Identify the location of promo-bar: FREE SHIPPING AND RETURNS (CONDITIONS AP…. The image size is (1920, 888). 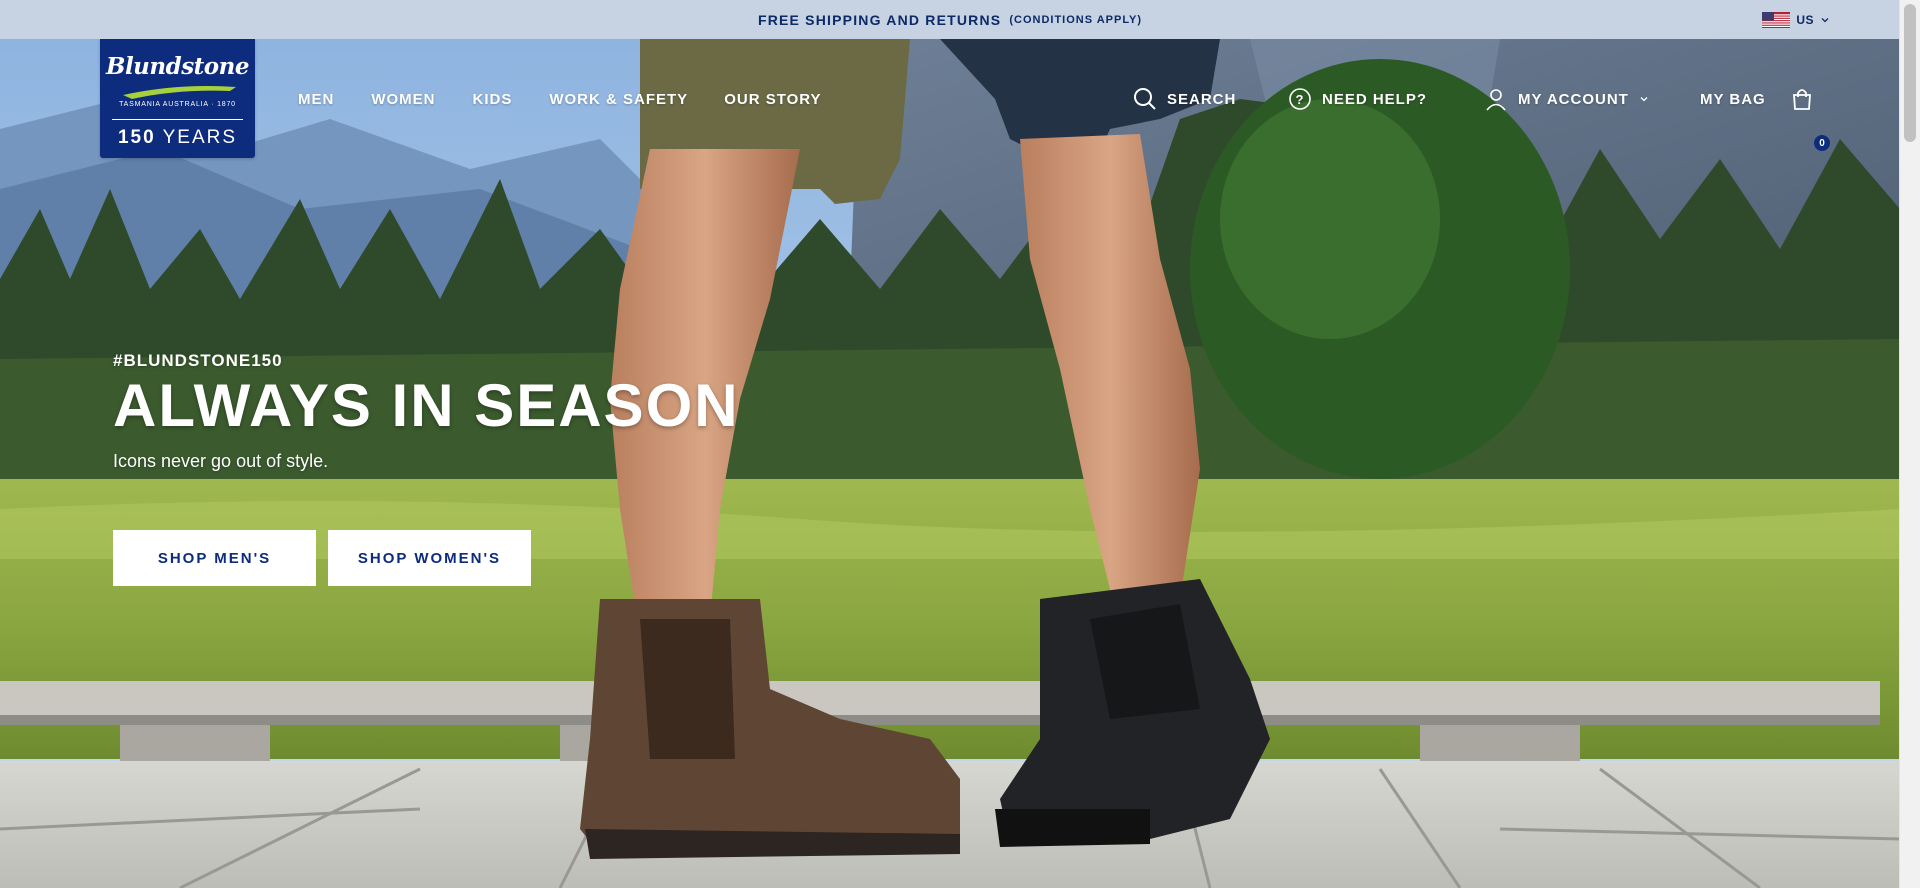
(950, 19).